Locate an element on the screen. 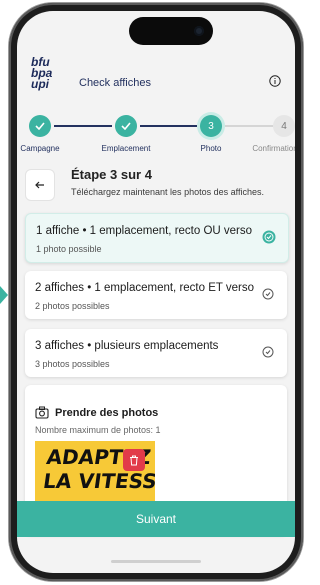 The width and height of the screenshot is (320, 585). step-2-done is located at coordinates (126, 126).